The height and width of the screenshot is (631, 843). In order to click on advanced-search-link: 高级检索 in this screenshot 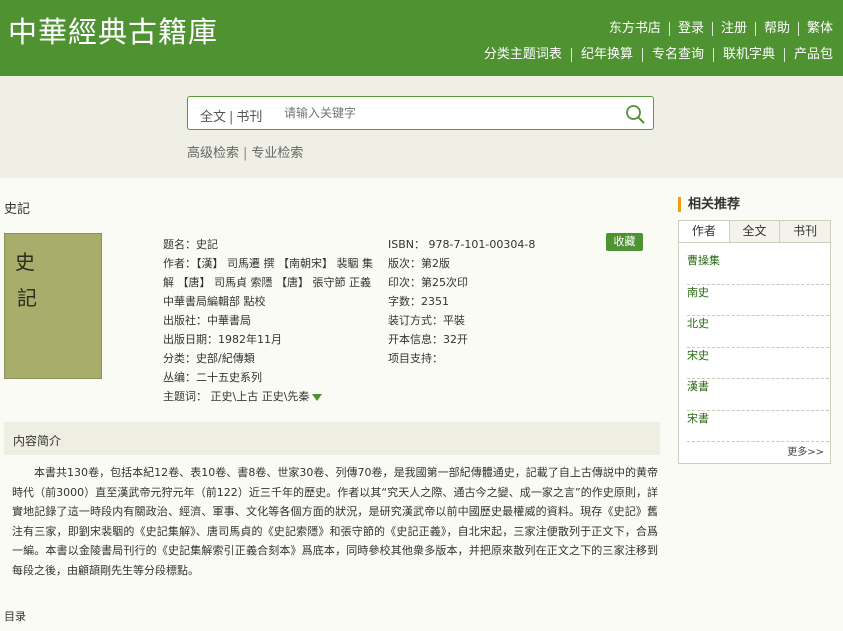, I will do `click(213, 153)`.